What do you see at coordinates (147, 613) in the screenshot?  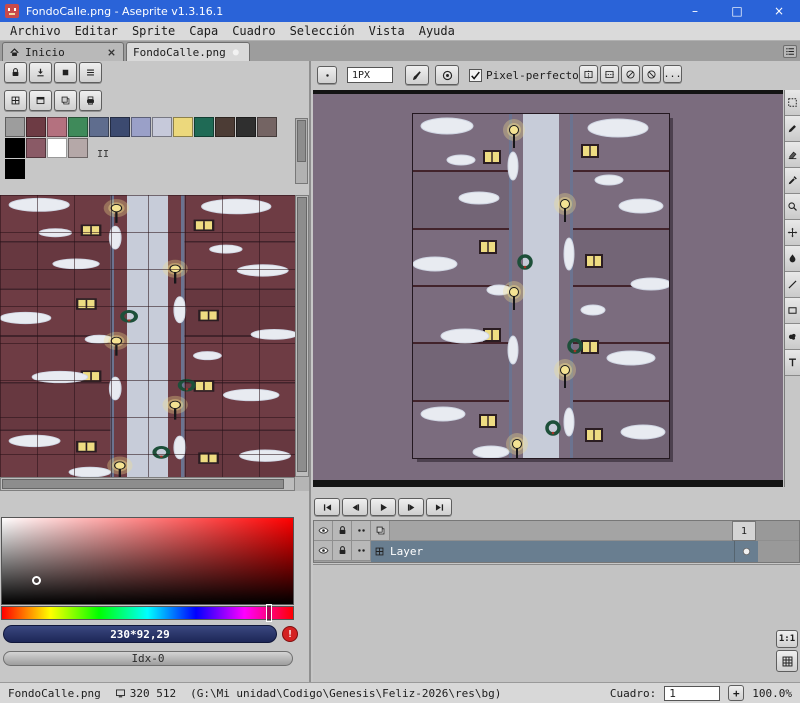 I see `hue-slider` at bounding box center [147, 613].